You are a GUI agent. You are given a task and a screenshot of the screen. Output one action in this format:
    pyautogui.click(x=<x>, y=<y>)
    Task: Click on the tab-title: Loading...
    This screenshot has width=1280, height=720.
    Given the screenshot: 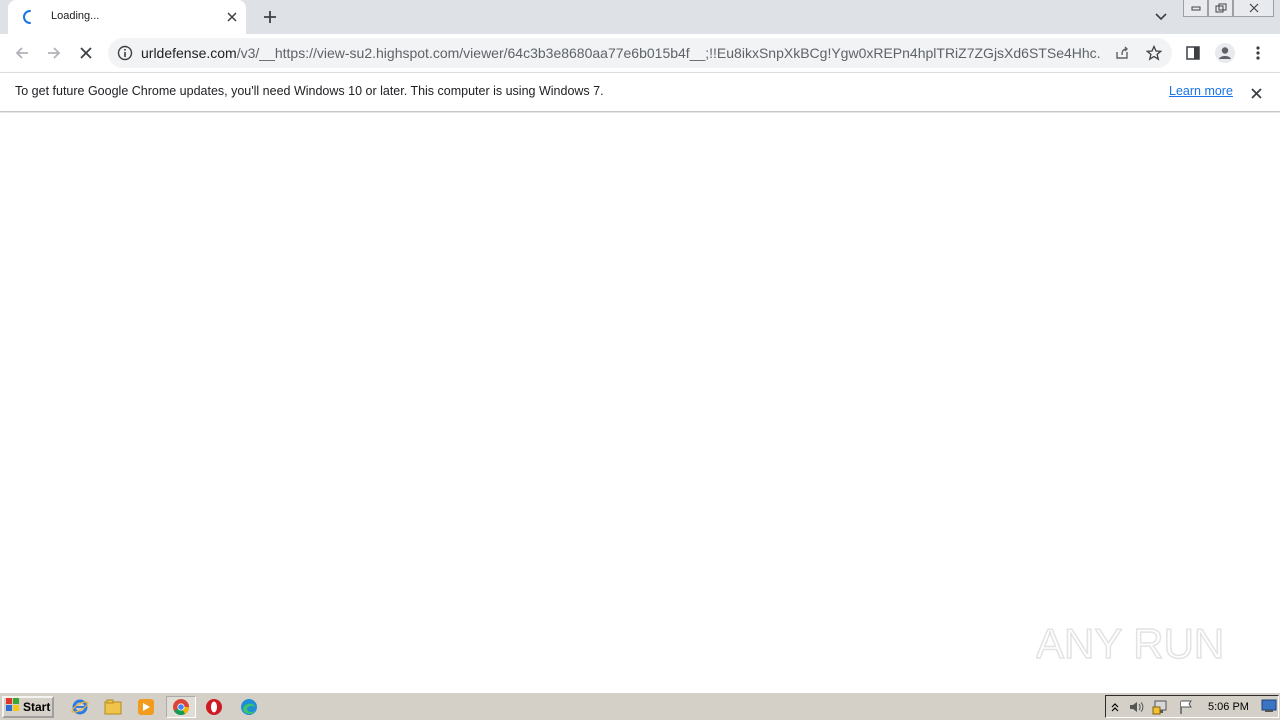 What is the action you would take?
    pyautogui.click(x=75, y=16)
    